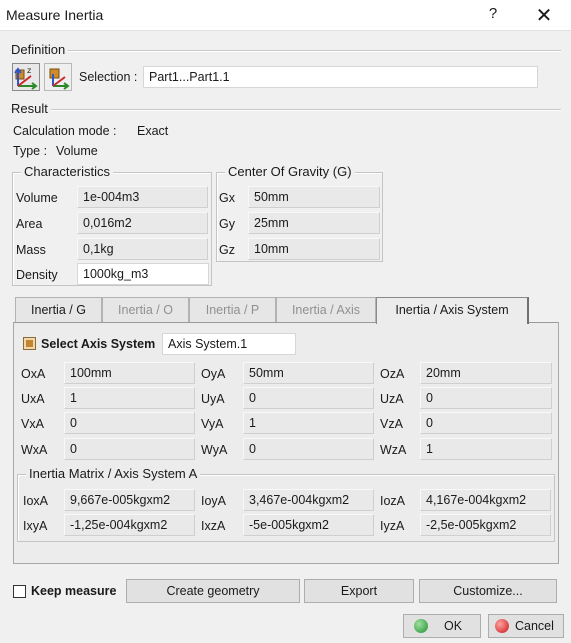 The width and height of the screenshot is (571, 643). I want to click on ioza-label: IozA, so click(393, 501).